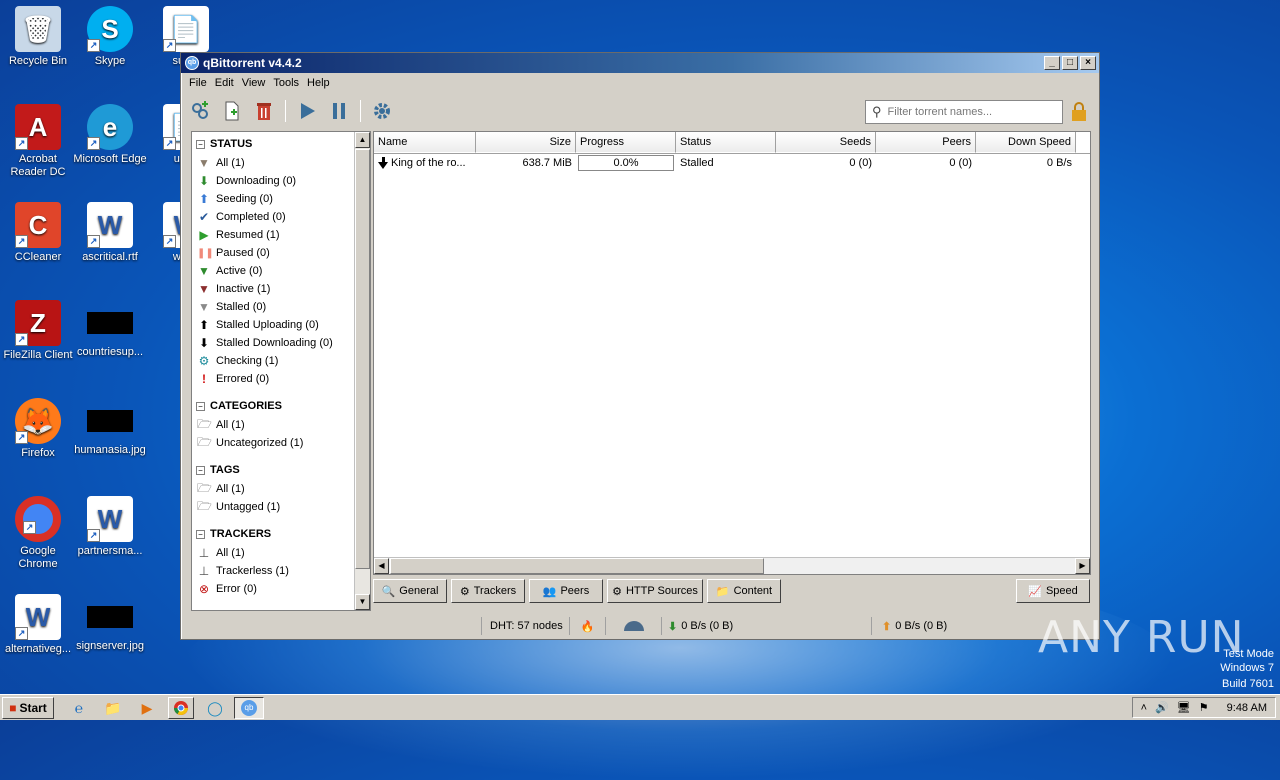 This screenshot has width=1280, height=780. Describe the element at coordinates (826, 142) in the screenshot. I see `col-seeds: Seeds` at that location.